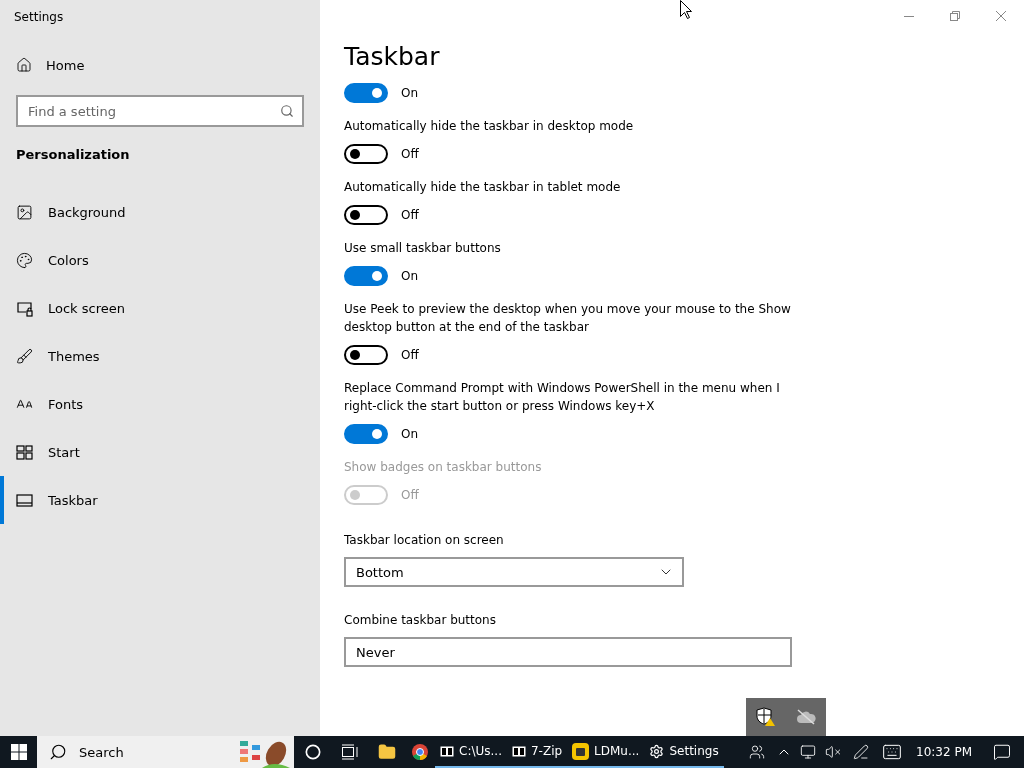 Image resolution: width=1024 pixels, height=768 pixels. What do you see at coordinates (386, 752) in the screenshot?
I see `folder-icon` at bounding box center [386, 752].